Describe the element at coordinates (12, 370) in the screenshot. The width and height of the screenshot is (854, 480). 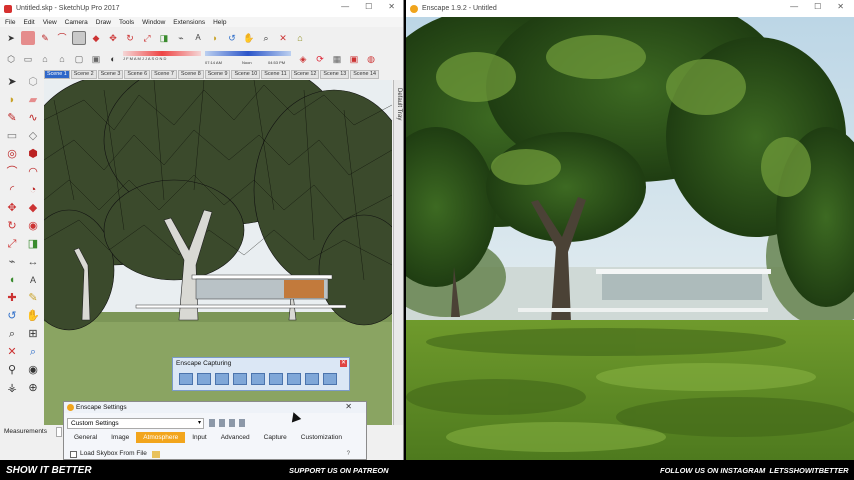
I see `position-camera-tool-icon: ⚲` at that location.